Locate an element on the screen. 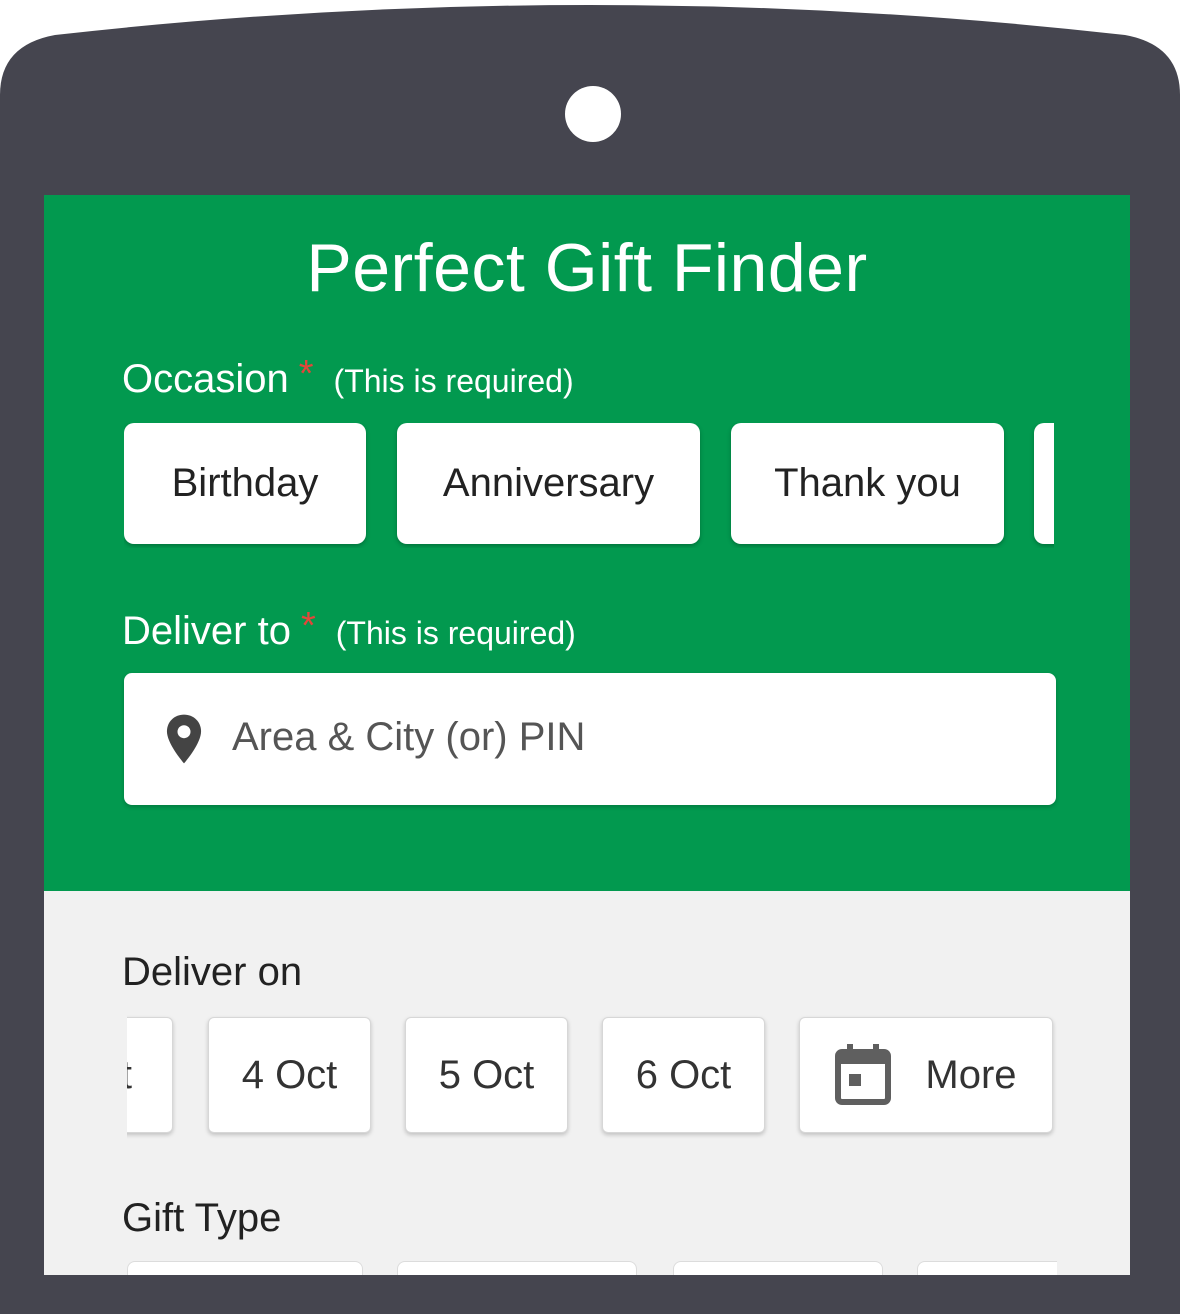 This screenshot has width=1180, height=1314. location-input: Area & City (or) PIN is located at coordinates (590, 739).